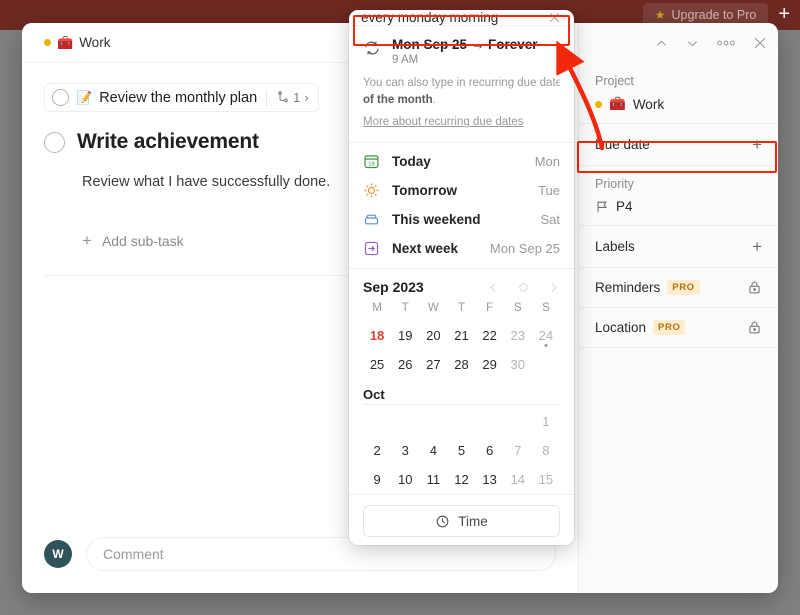 The image size is (800, 615). What do you see at coordinates (405, 60) in the screenshot?
I see `recurring-subtitle: 9 AM` at bounding box center [405, 60].